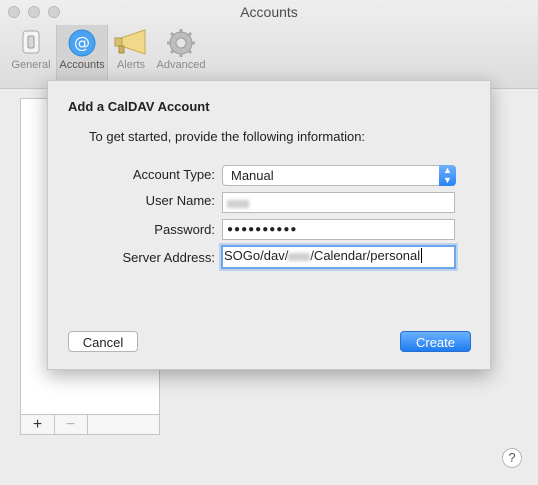 The image size is (538, 485). I want to click on toolbar-label: General, so click(31, 65).